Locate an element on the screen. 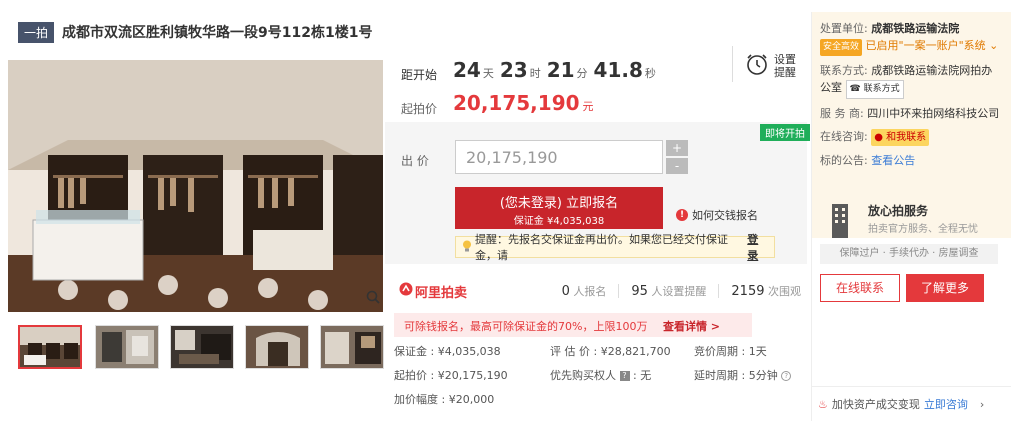 The width and height of the screenshot is (1024, 433). building-icon is located at coordinates (840, 220).